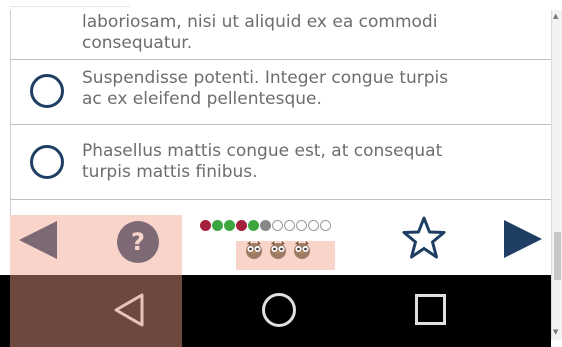  I want to click on progress-dots, so click(266, 227).